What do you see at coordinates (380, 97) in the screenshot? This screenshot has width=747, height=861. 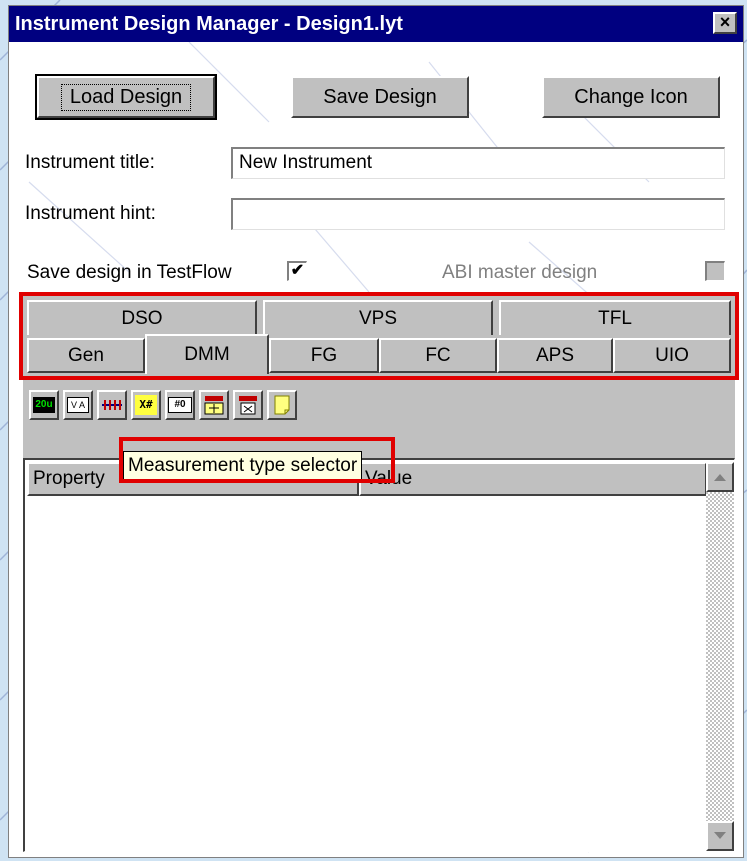 I see `save-design-button: Save Design` at bounding box center [380, 97].